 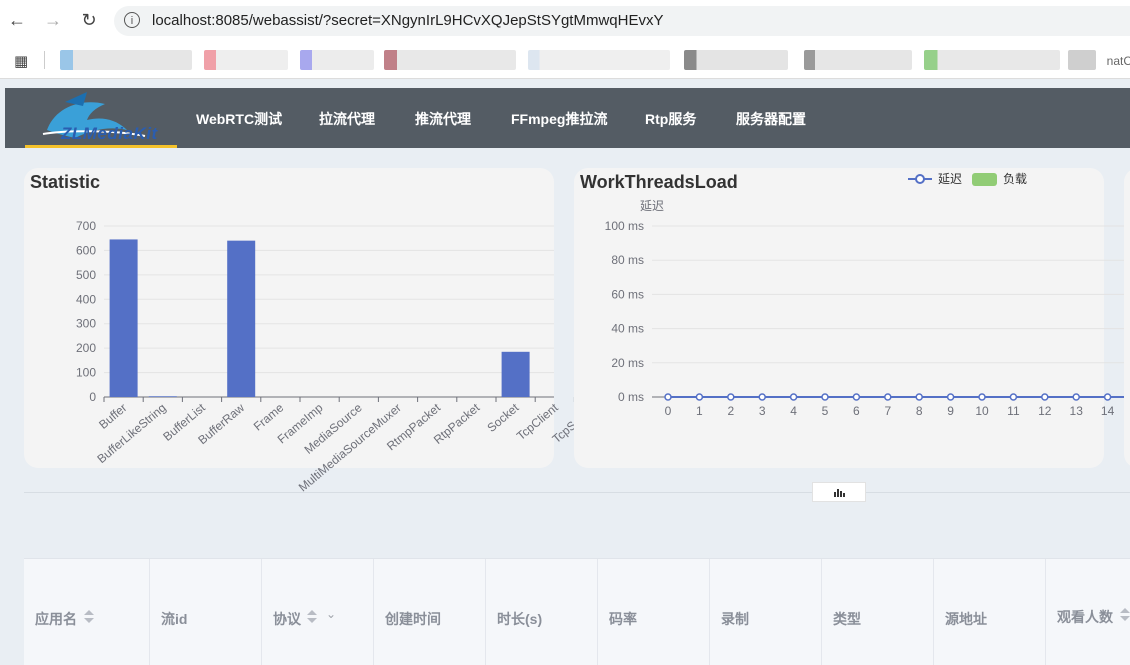 I want to click on col-viewers-label: 观看人数, so click(x=1085, y=617).